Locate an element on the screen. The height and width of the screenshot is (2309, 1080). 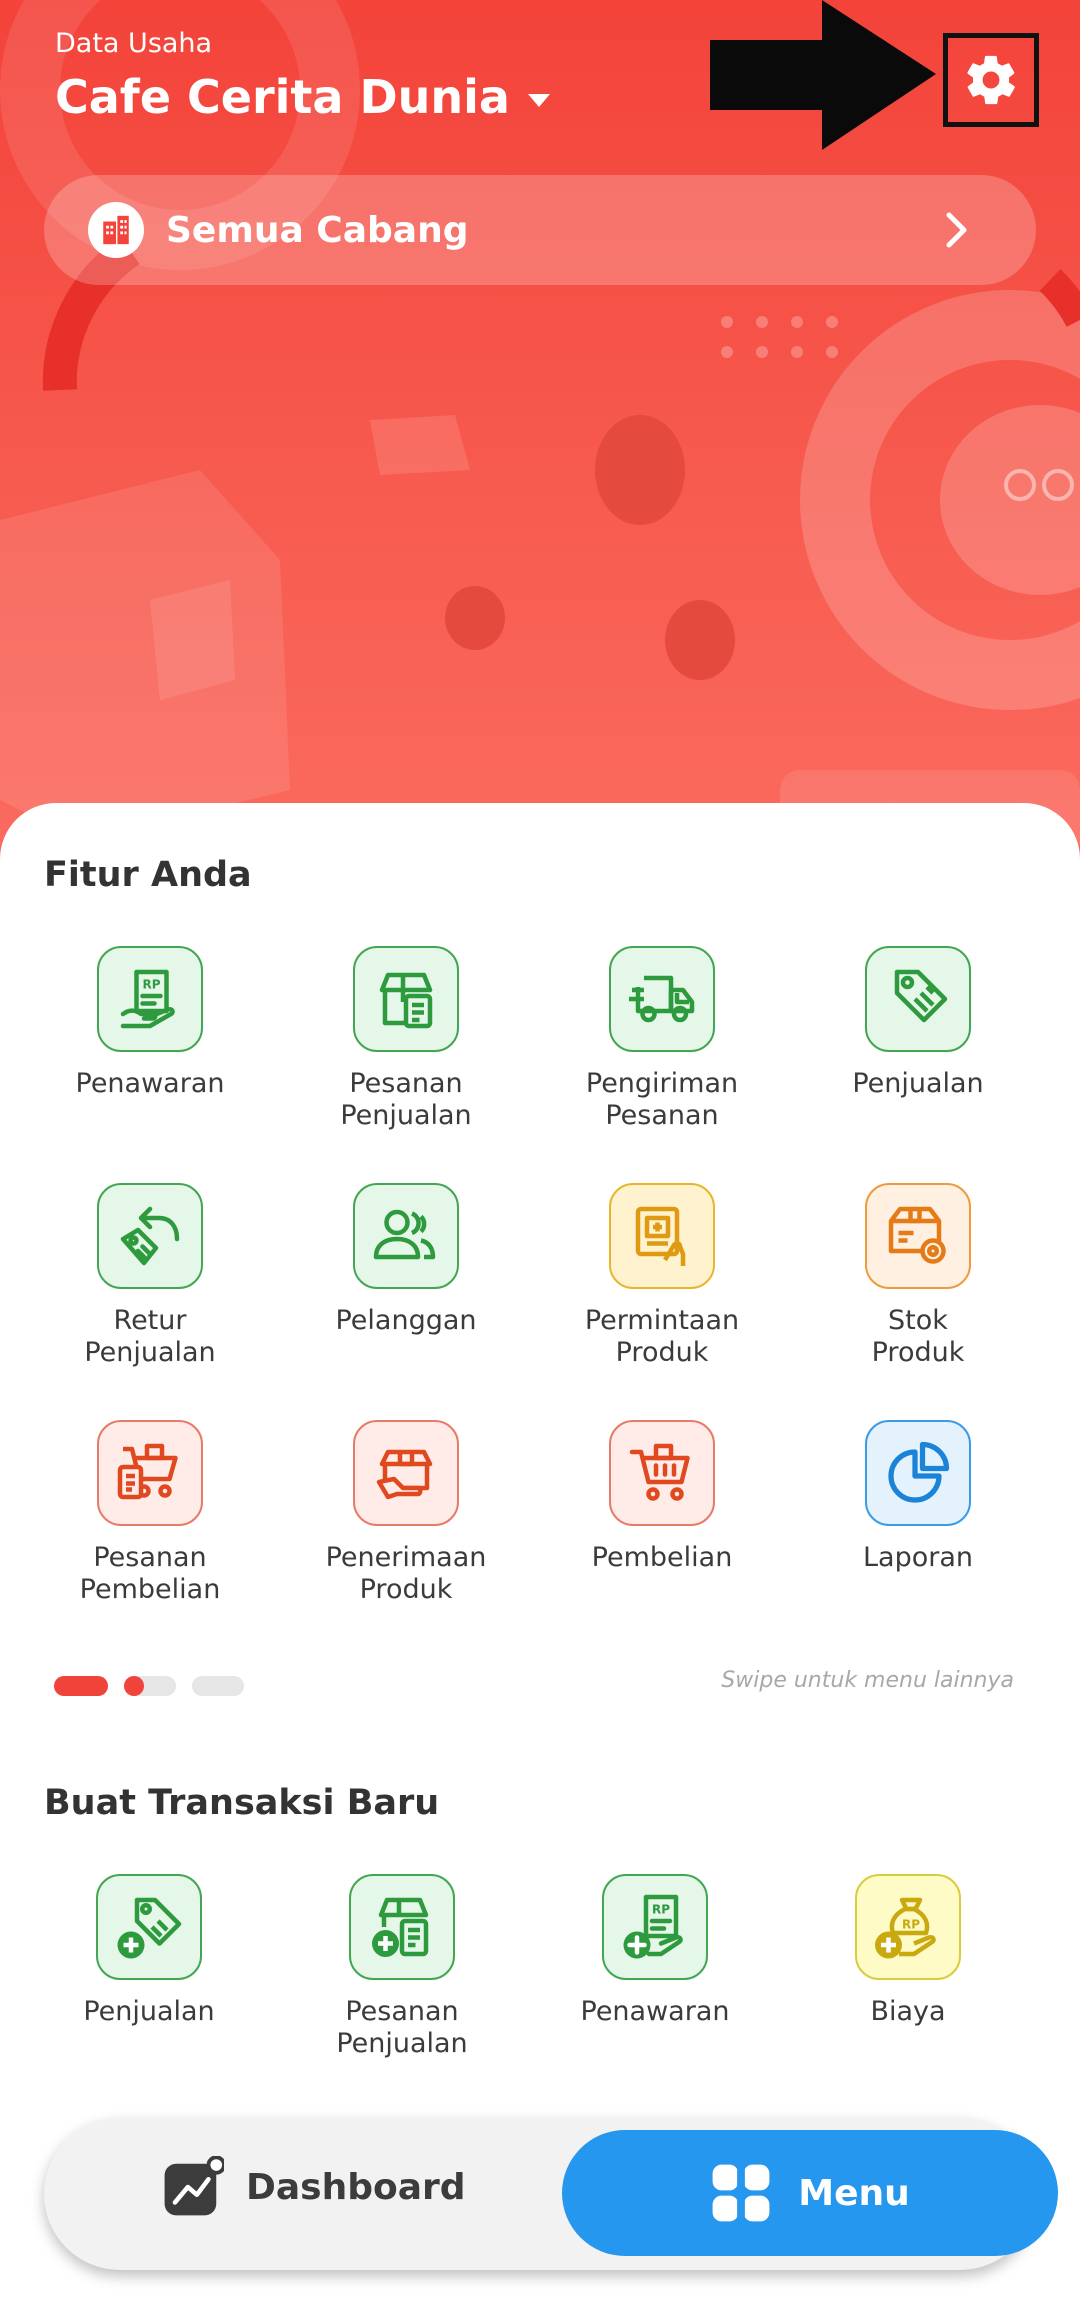
feature-label: Pengiriman Pesanan is located at coordinates (662, 1099).